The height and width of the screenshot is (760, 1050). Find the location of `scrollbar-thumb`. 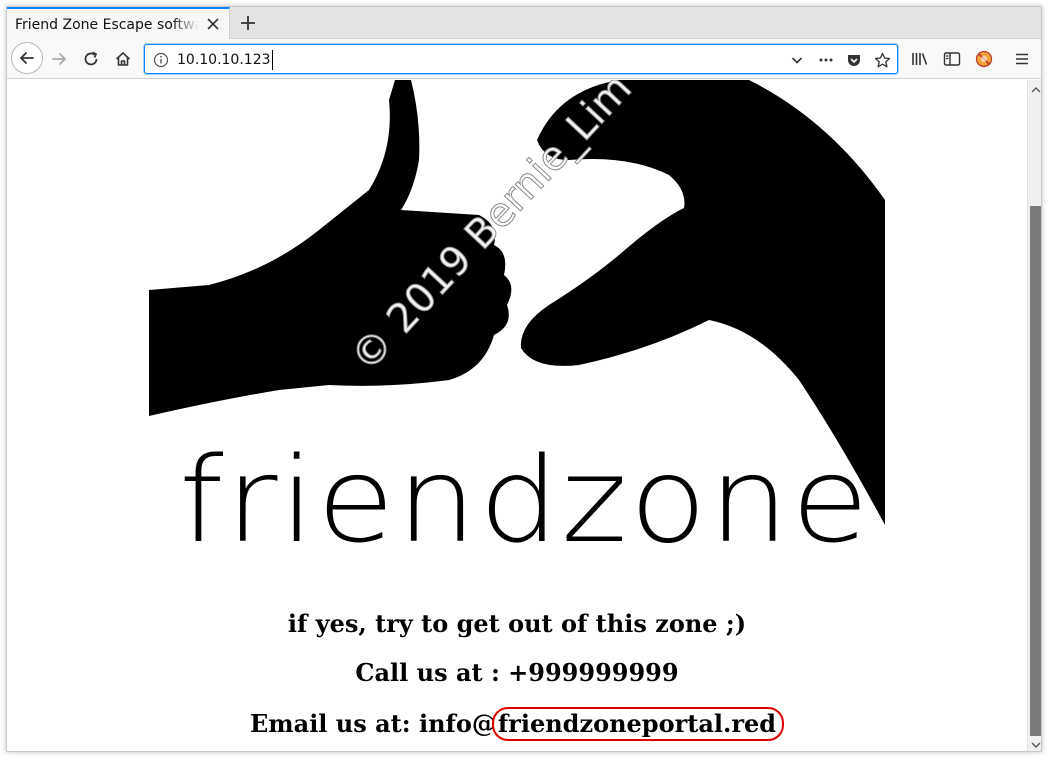

scrollbar-thumb is located at coordinates (1035, 471).